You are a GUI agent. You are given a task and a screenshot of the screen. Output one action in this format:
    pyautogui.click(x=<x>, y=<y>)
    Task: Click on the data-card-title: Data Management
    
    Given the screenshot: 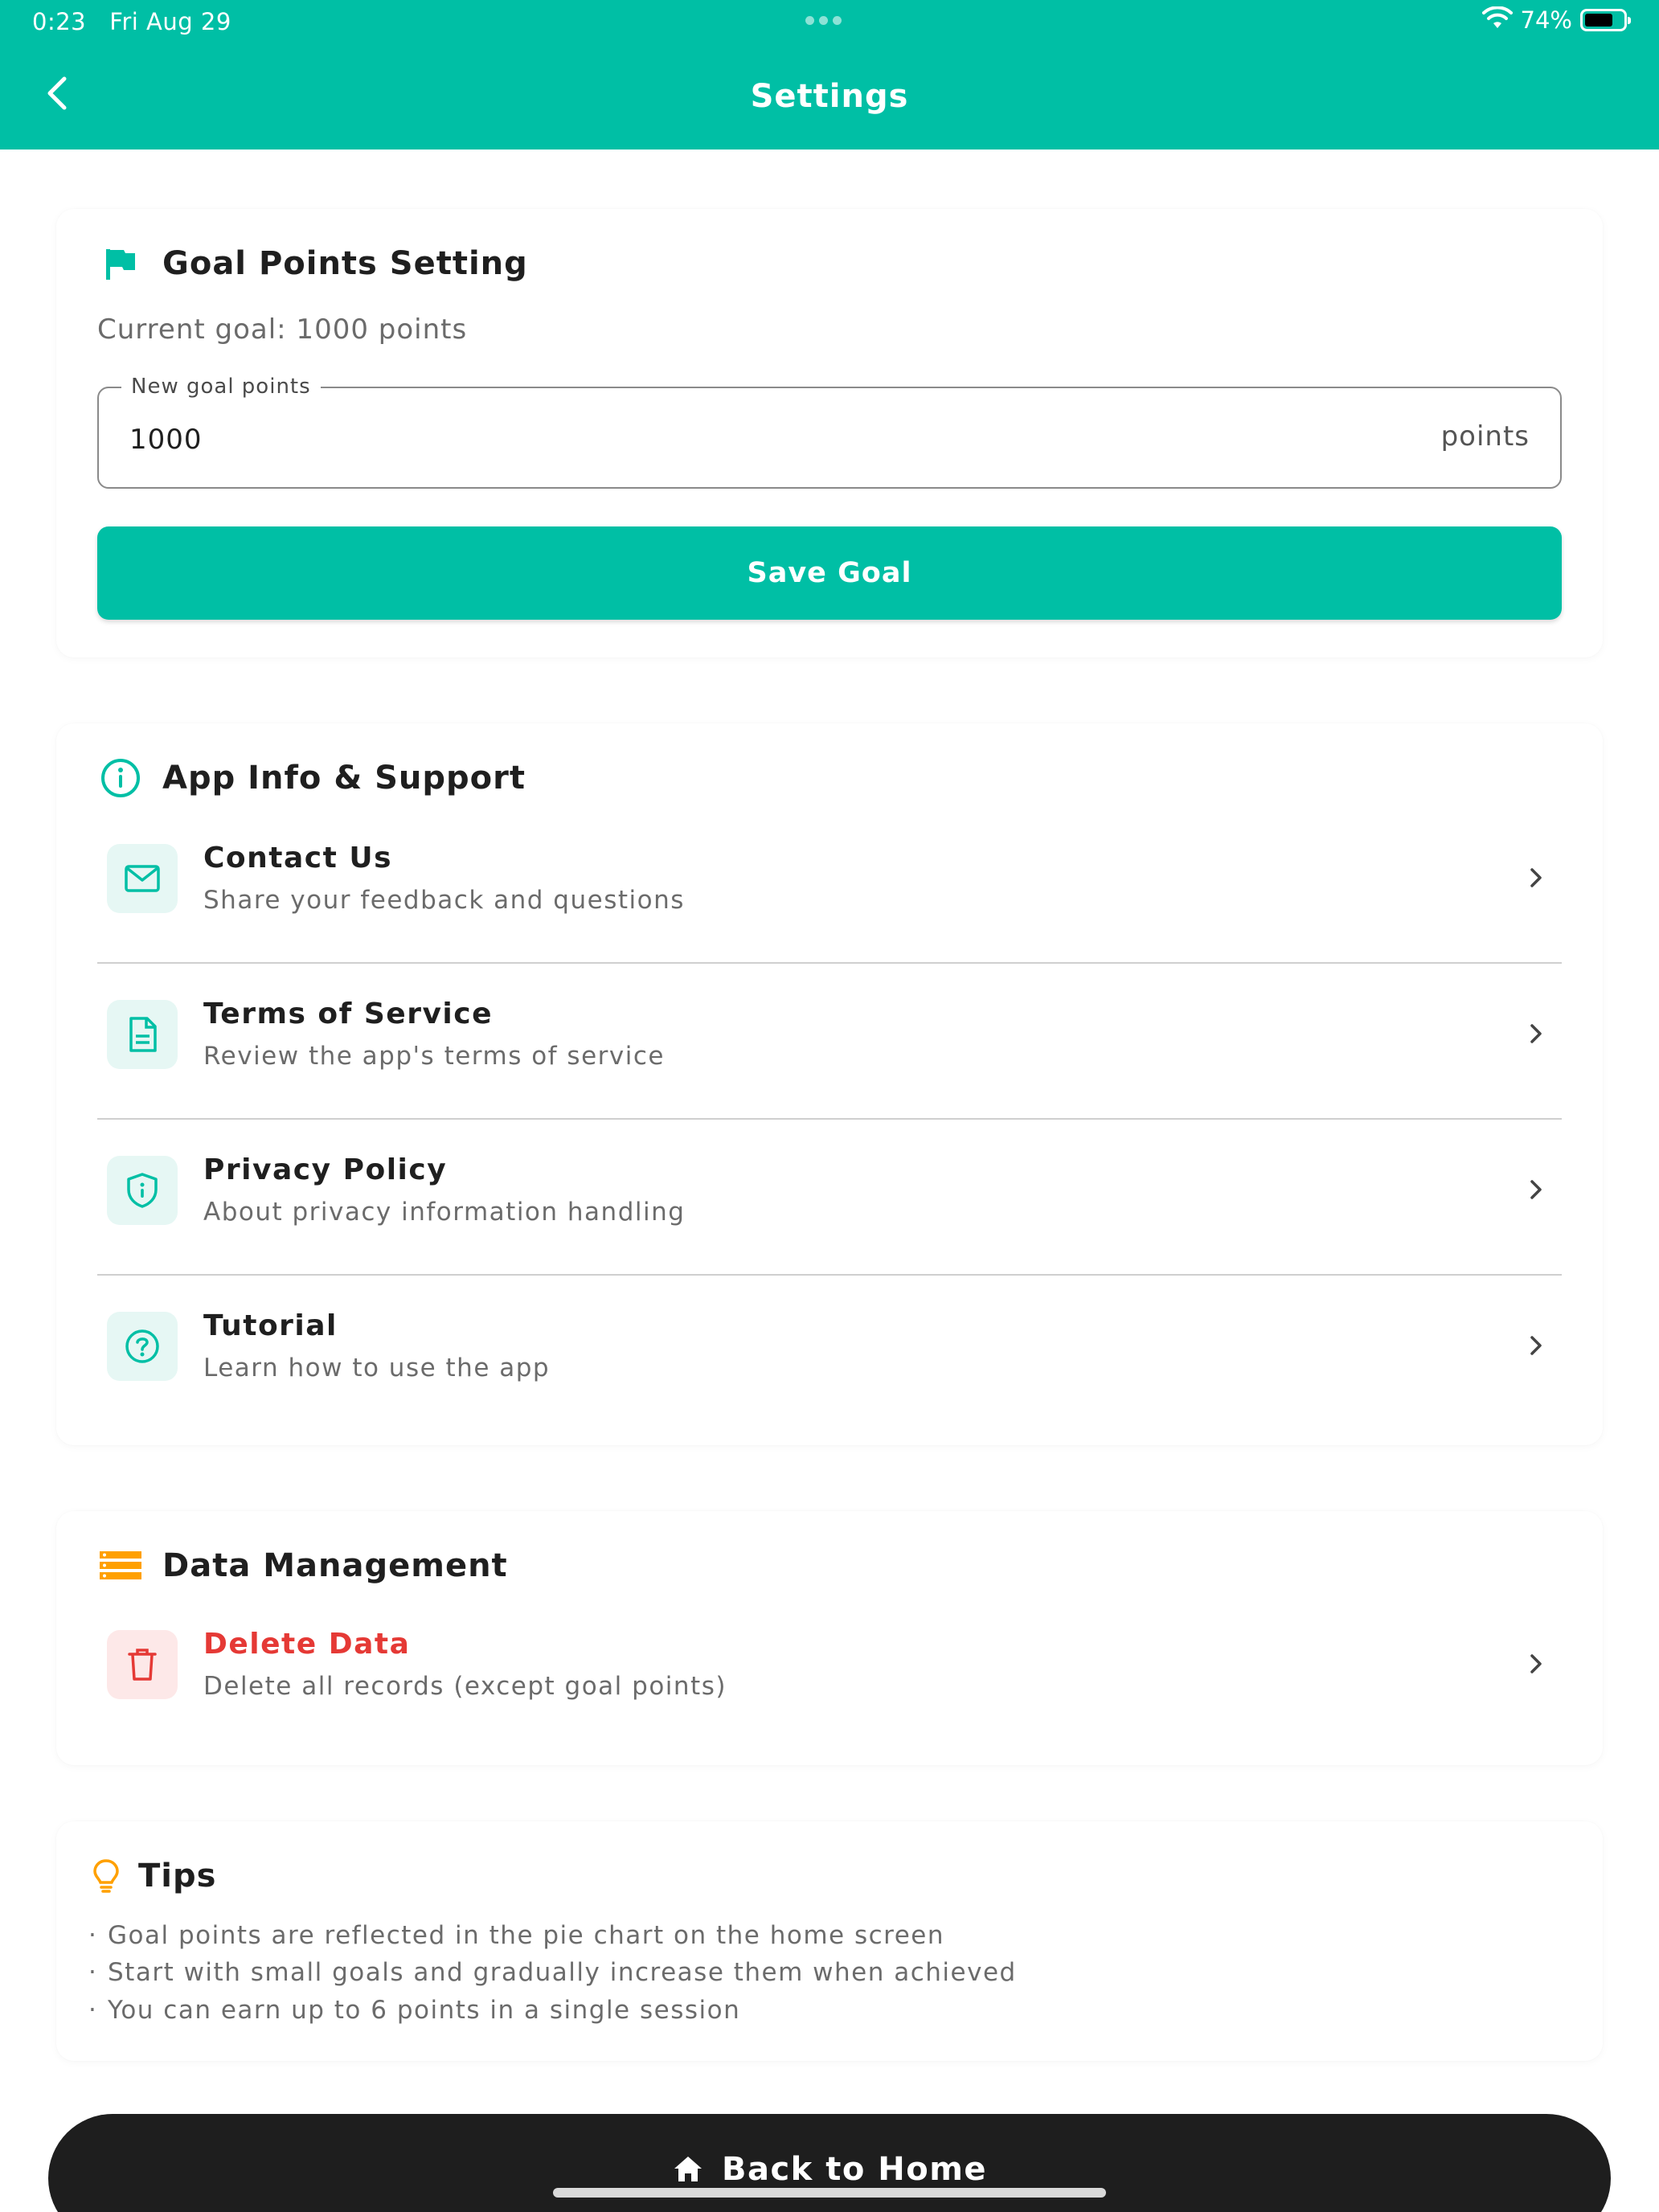 What is the action you would take?
    pyautogui.click(x=303, y=1565)
    